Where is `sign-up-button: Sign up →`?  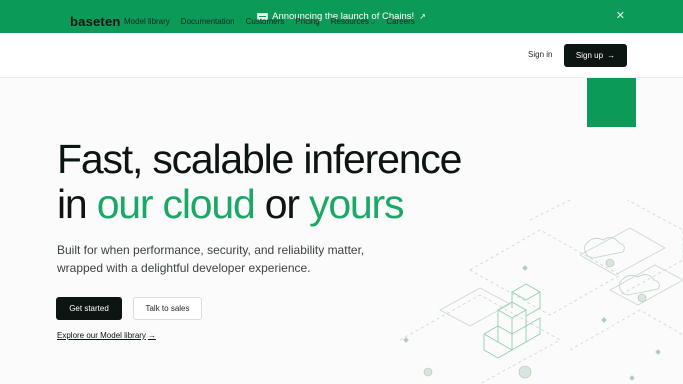 sign-up-button: Sign up → is located at coordinates (595, 55).